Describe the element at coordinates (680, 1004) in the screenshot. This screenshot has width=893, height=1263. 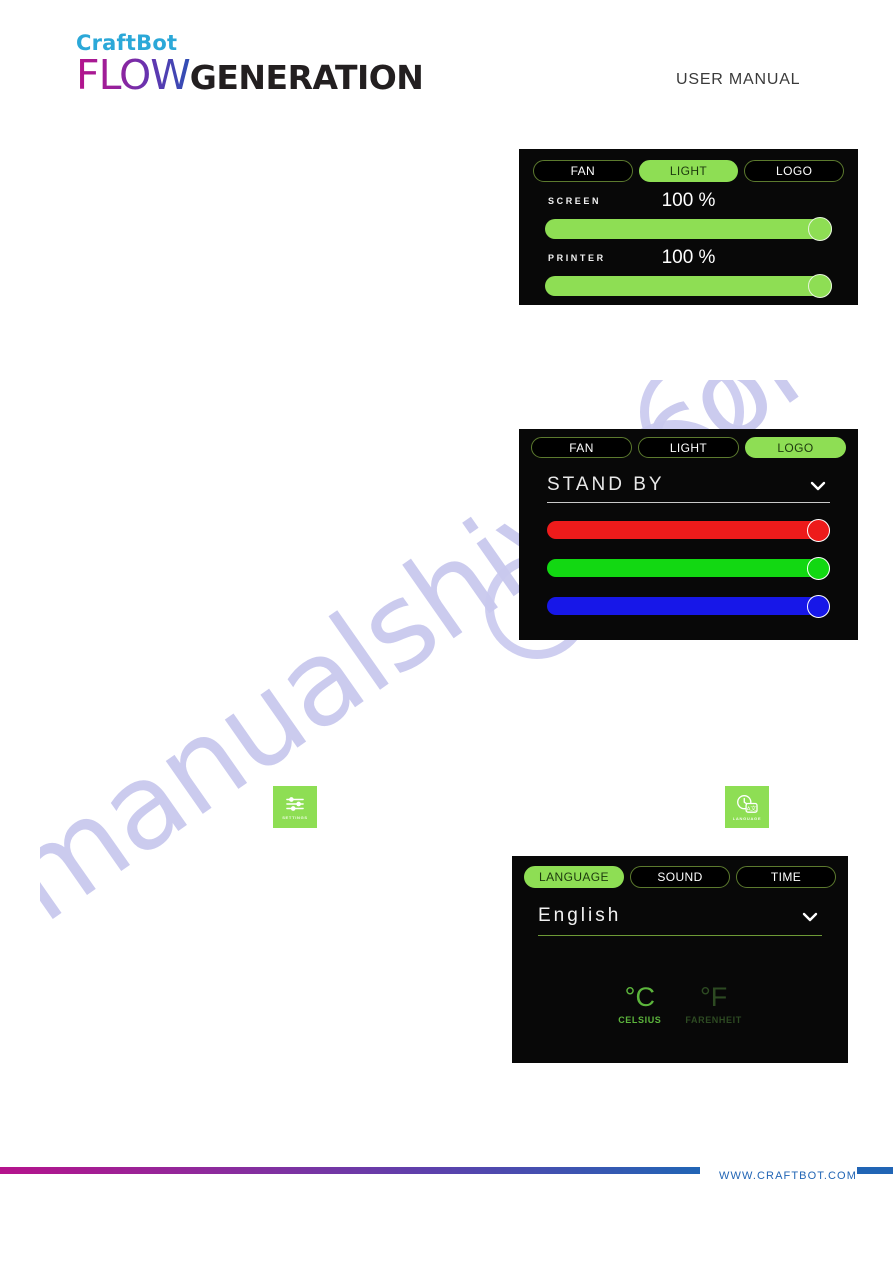
I see `temperature-unit-selector: °C CELSIUS °F FARENHEIT` at that location.